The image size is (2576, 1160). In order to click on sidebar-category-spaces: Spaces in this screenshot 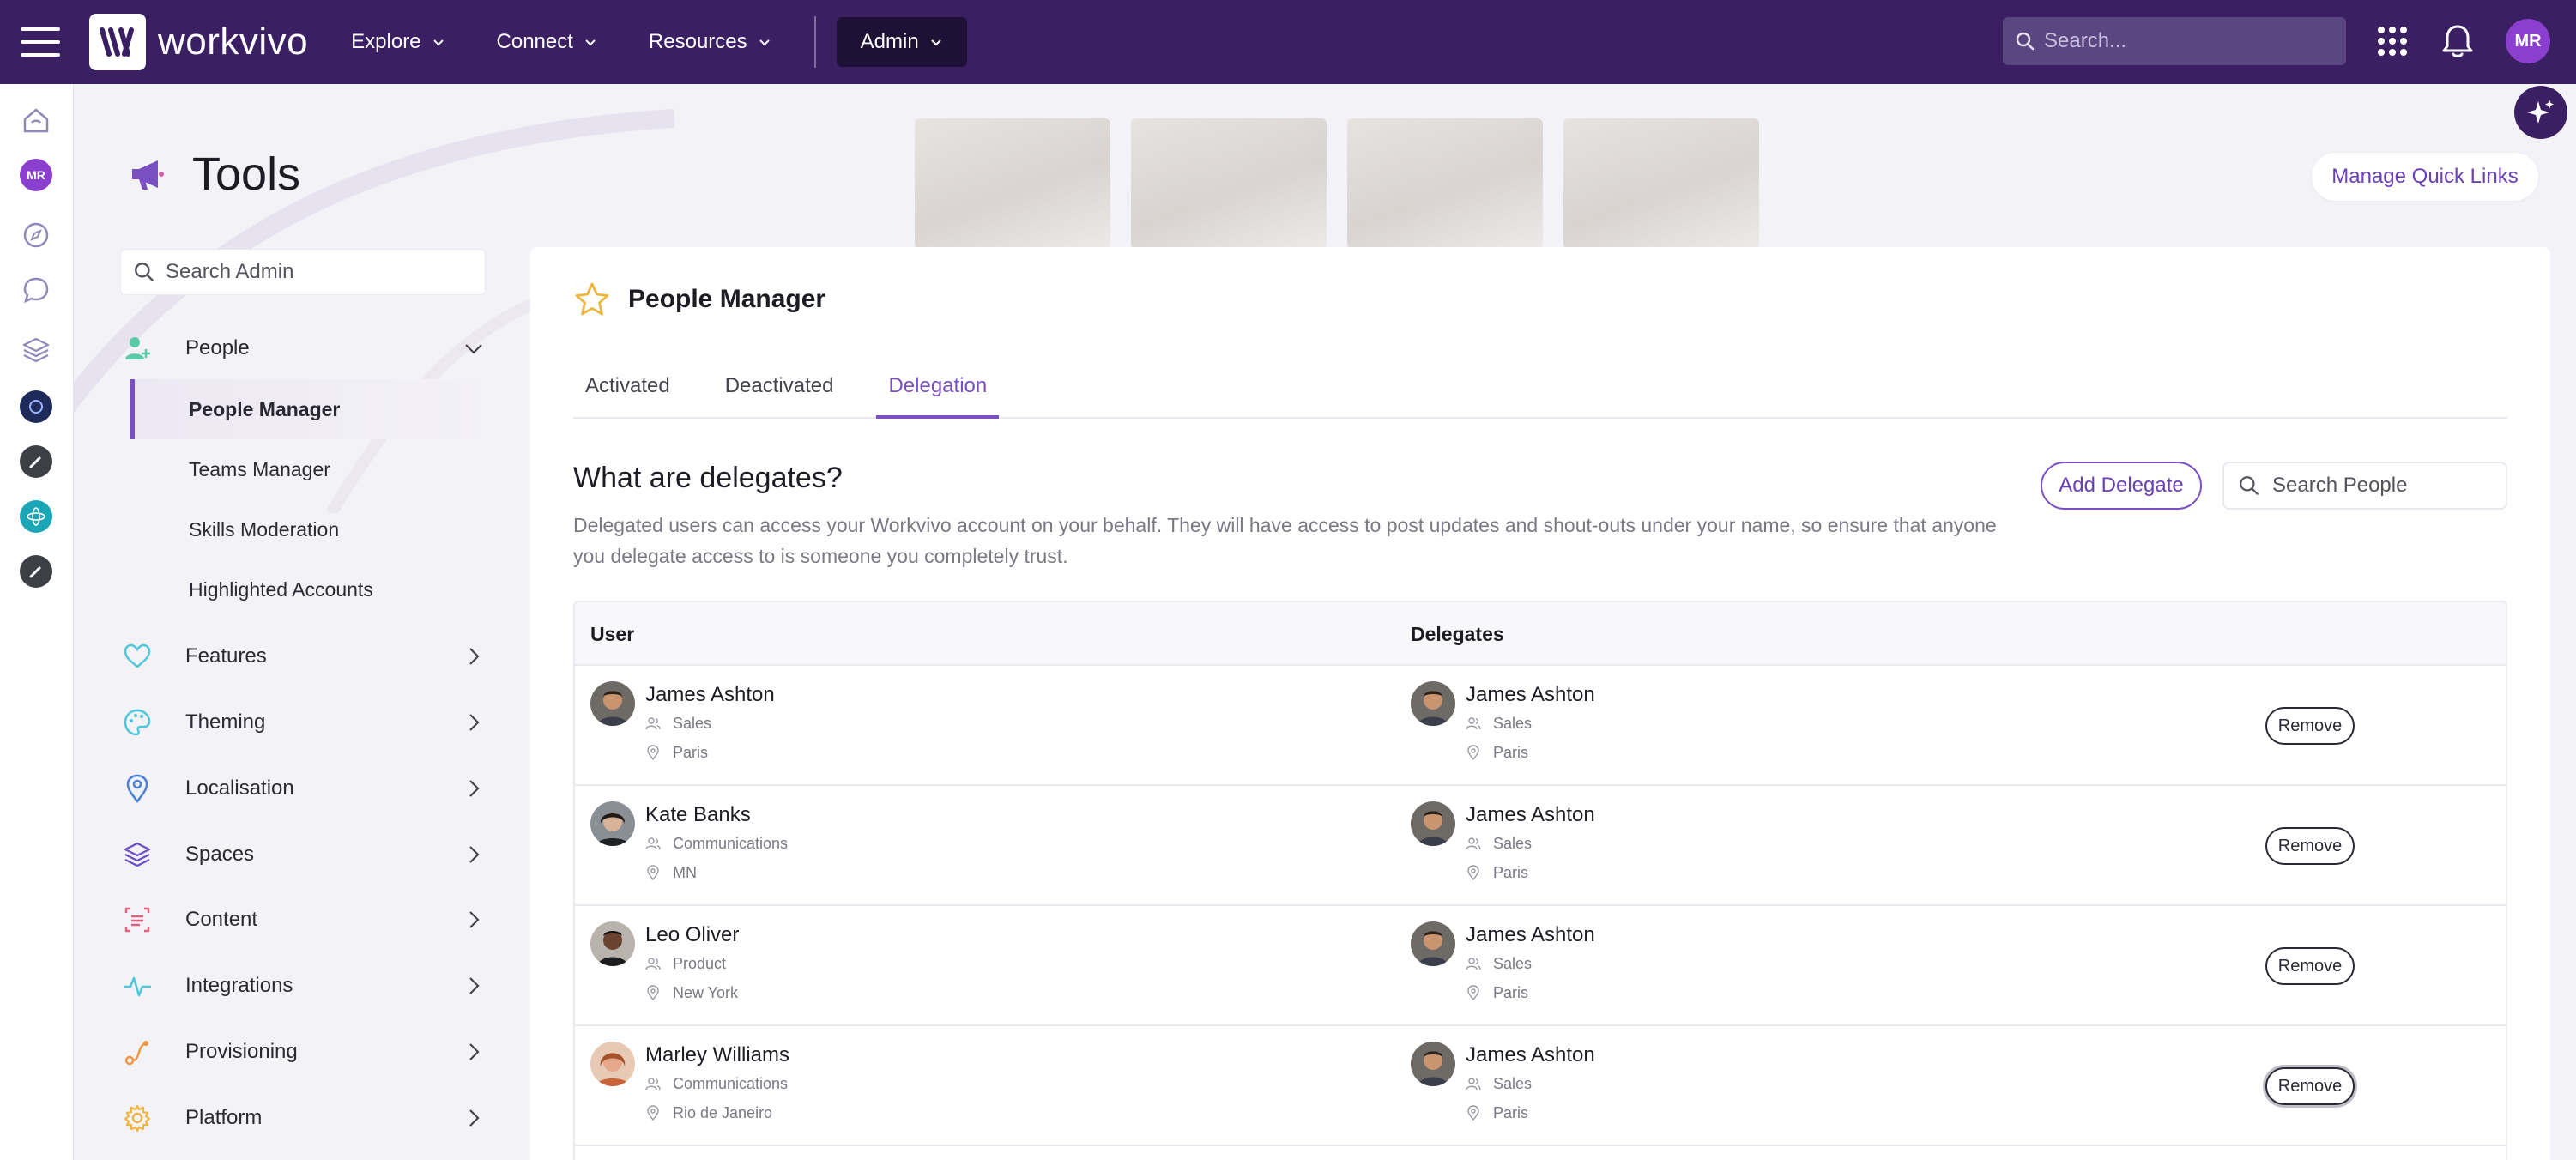, I will do `click(303, 855)`.